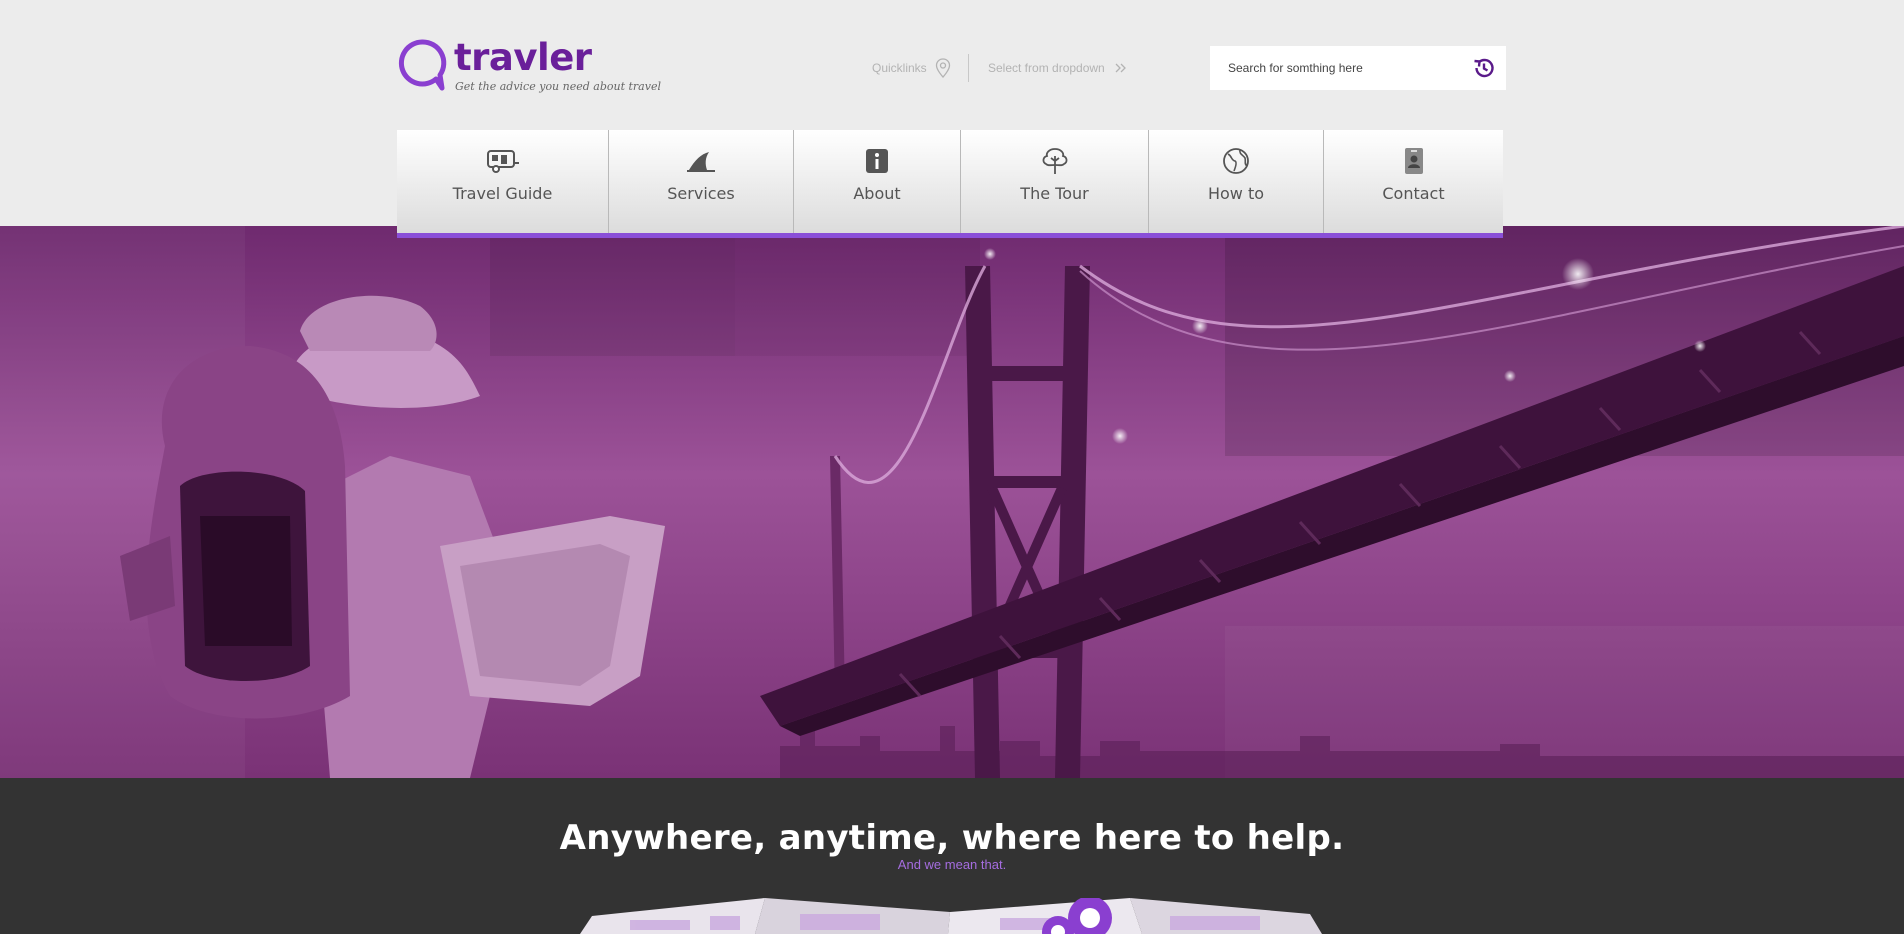 The height and width of the screenshot is (934, 1904). What do you see at coordinates (1046, 68) in the screenshot?
I see `dropdown-label: Select from dropdown` at bounding box center [1046, 68].